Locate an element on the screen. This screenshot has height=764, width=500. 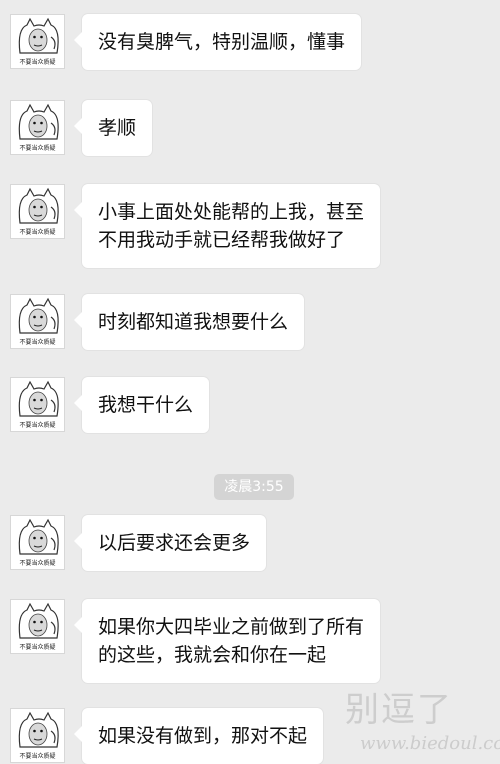
message-bubble: 如果你大四毕业之前做到了所有 的这些，我就会和你在一起 is located at coordinates (227, 641).